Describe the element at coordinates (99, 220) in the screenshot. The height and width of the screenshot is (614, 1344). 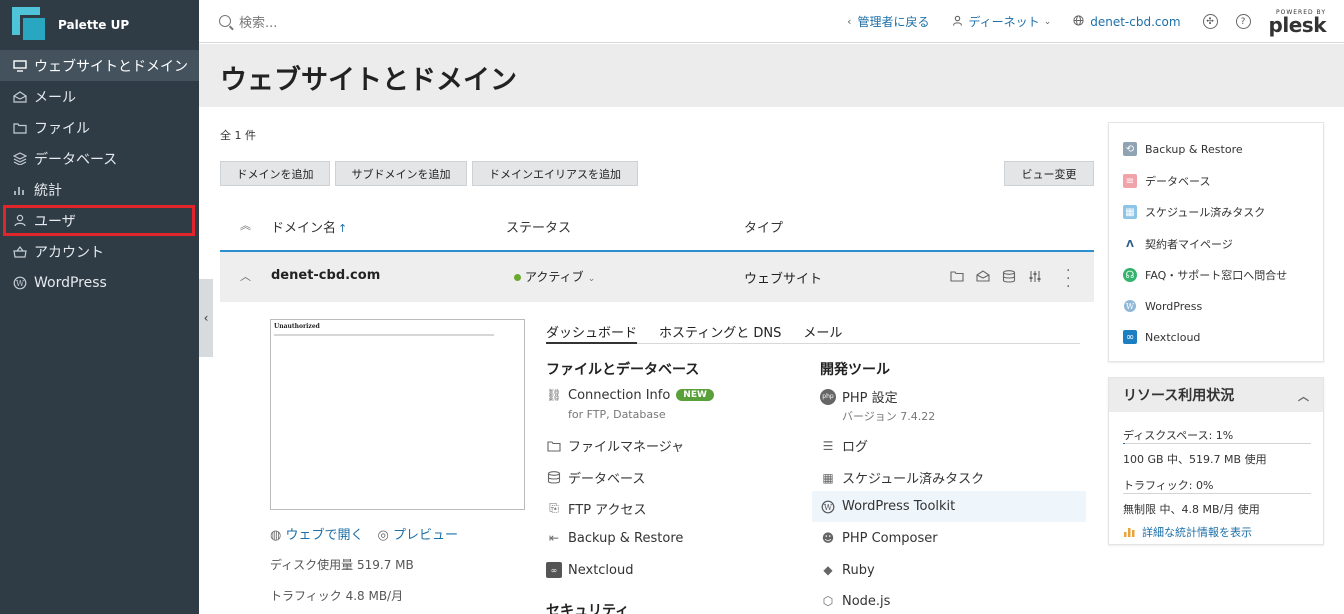
I see `sidebar-item-users: ユーザ` at that location.